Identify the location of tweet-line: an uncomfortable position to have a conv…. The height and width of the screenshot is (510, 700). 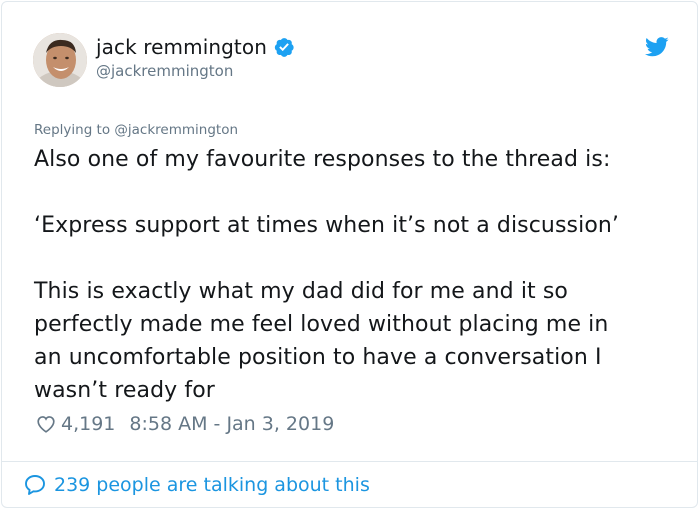
(318, 357).